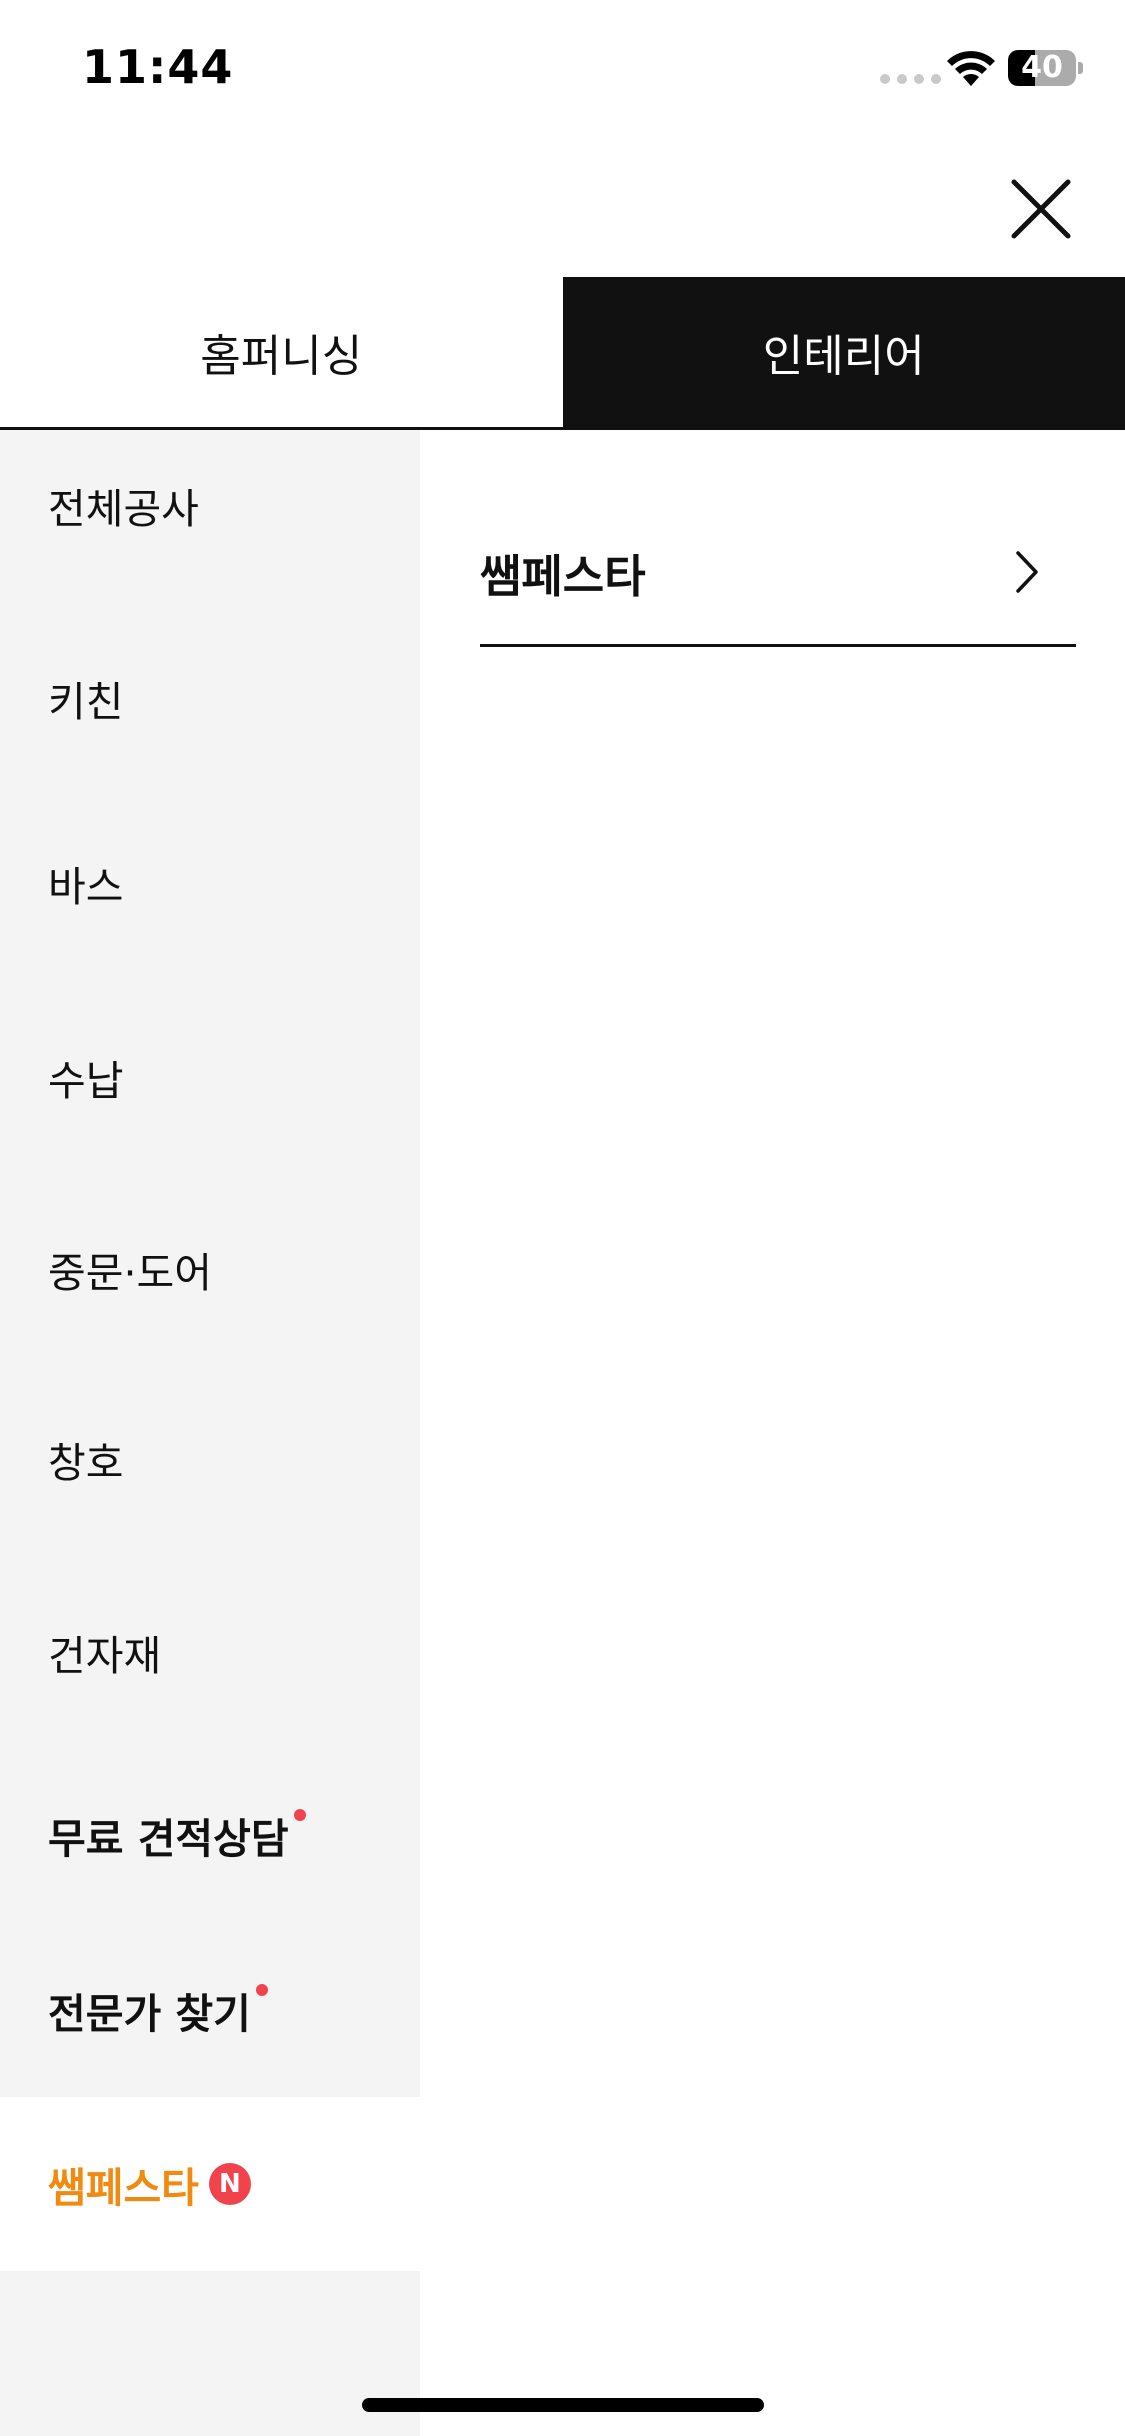  I want to click on battery-icon: 40, so click(1042, 68).